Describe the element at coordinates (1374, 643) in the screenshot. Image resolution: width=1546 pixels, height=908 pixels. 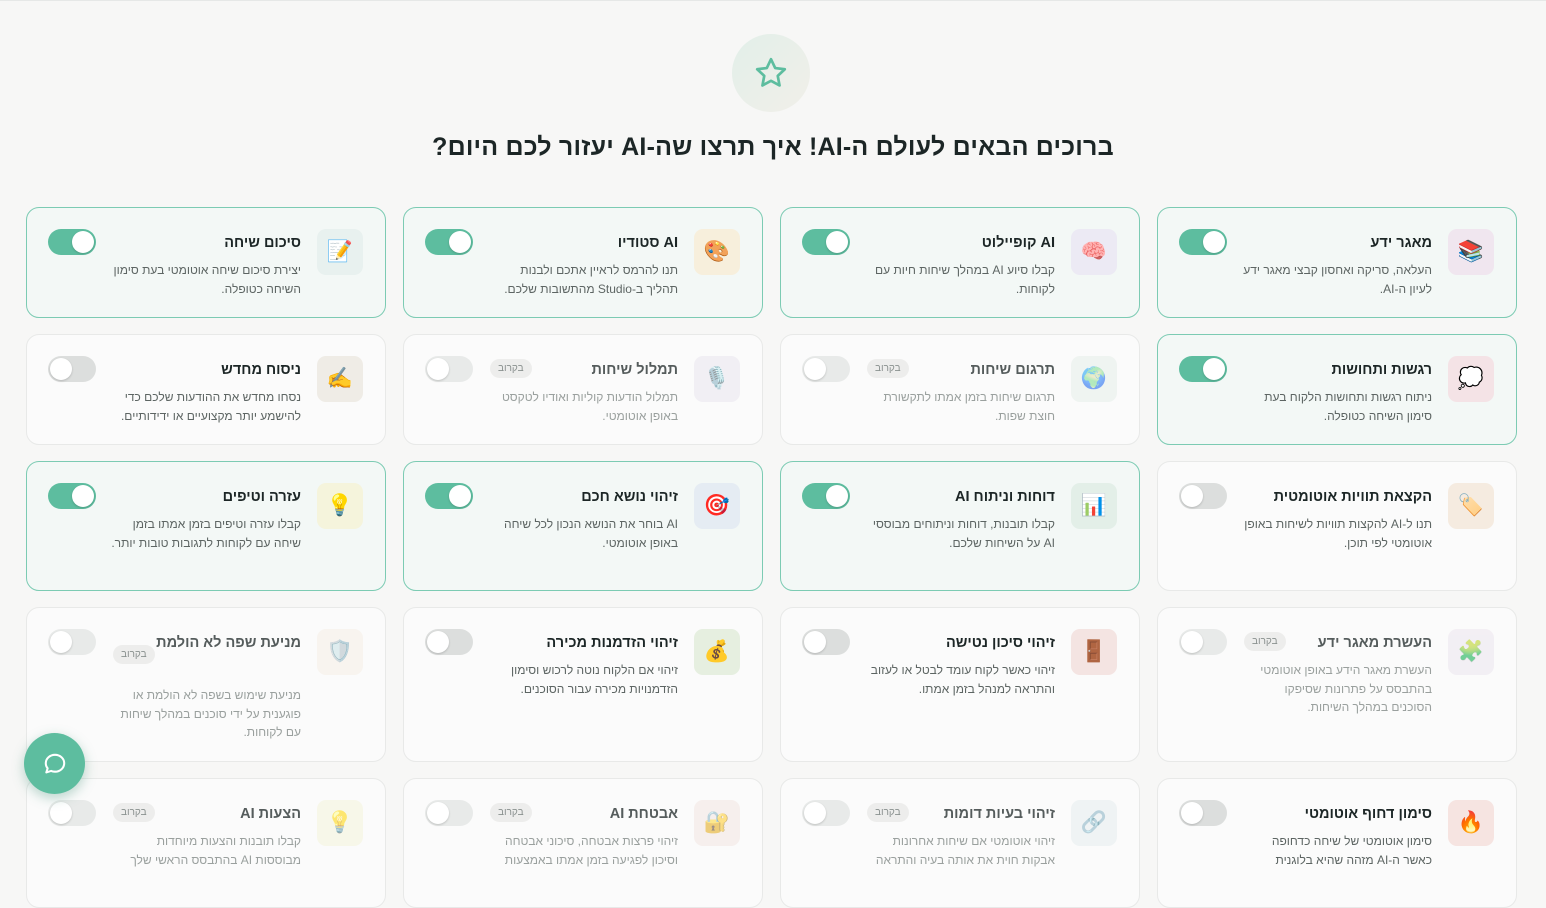
I see `feature-title: העשרת מאגר ידע` at that location.